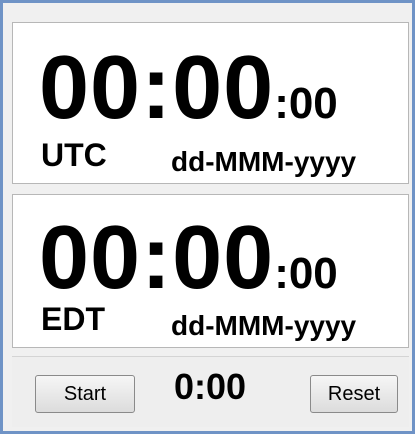 The width and height of the screenshot is (415, 434). Describe the element at coordinates (74, 155) in the screenshot. I see `utc-zone-label: UTC` at that location.